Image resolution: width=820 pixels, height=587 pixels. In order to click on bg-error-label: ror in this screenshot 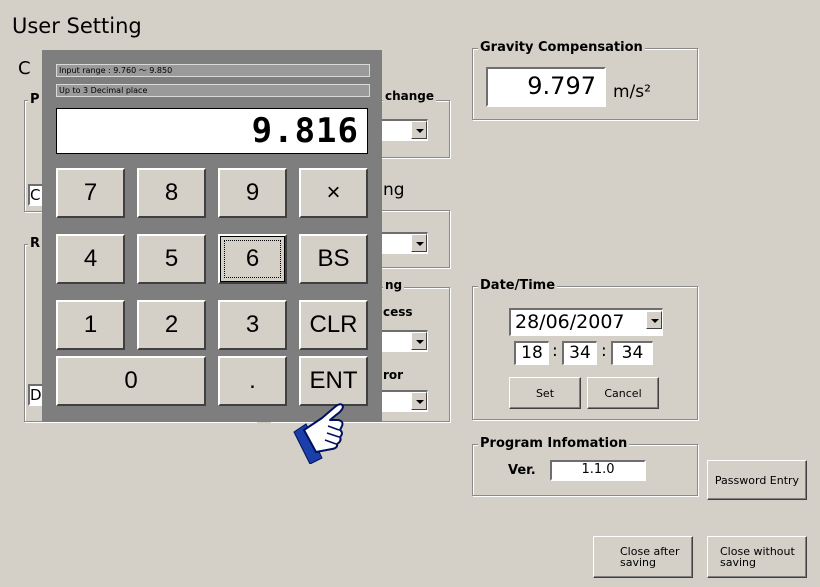, I will do `click(393, 375)`.